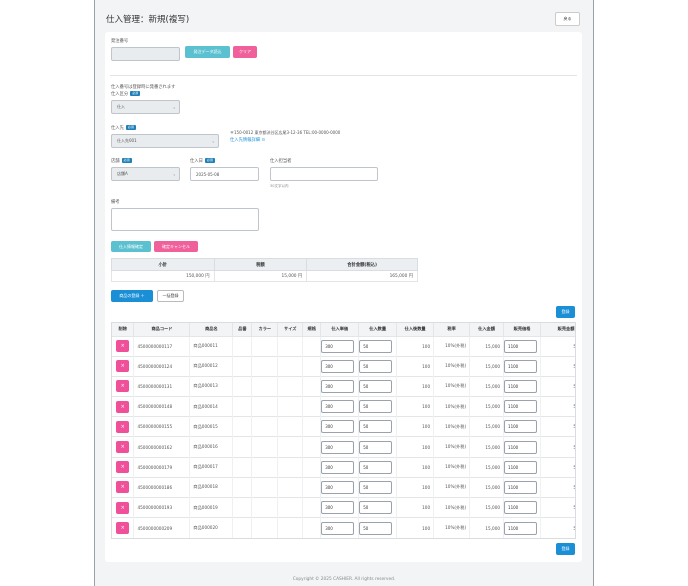 This screenshot has height=586, width=688. Describe the element at coordinates (162, 426) in the screenshot. I see `product-code: 4500000000155` at that location.